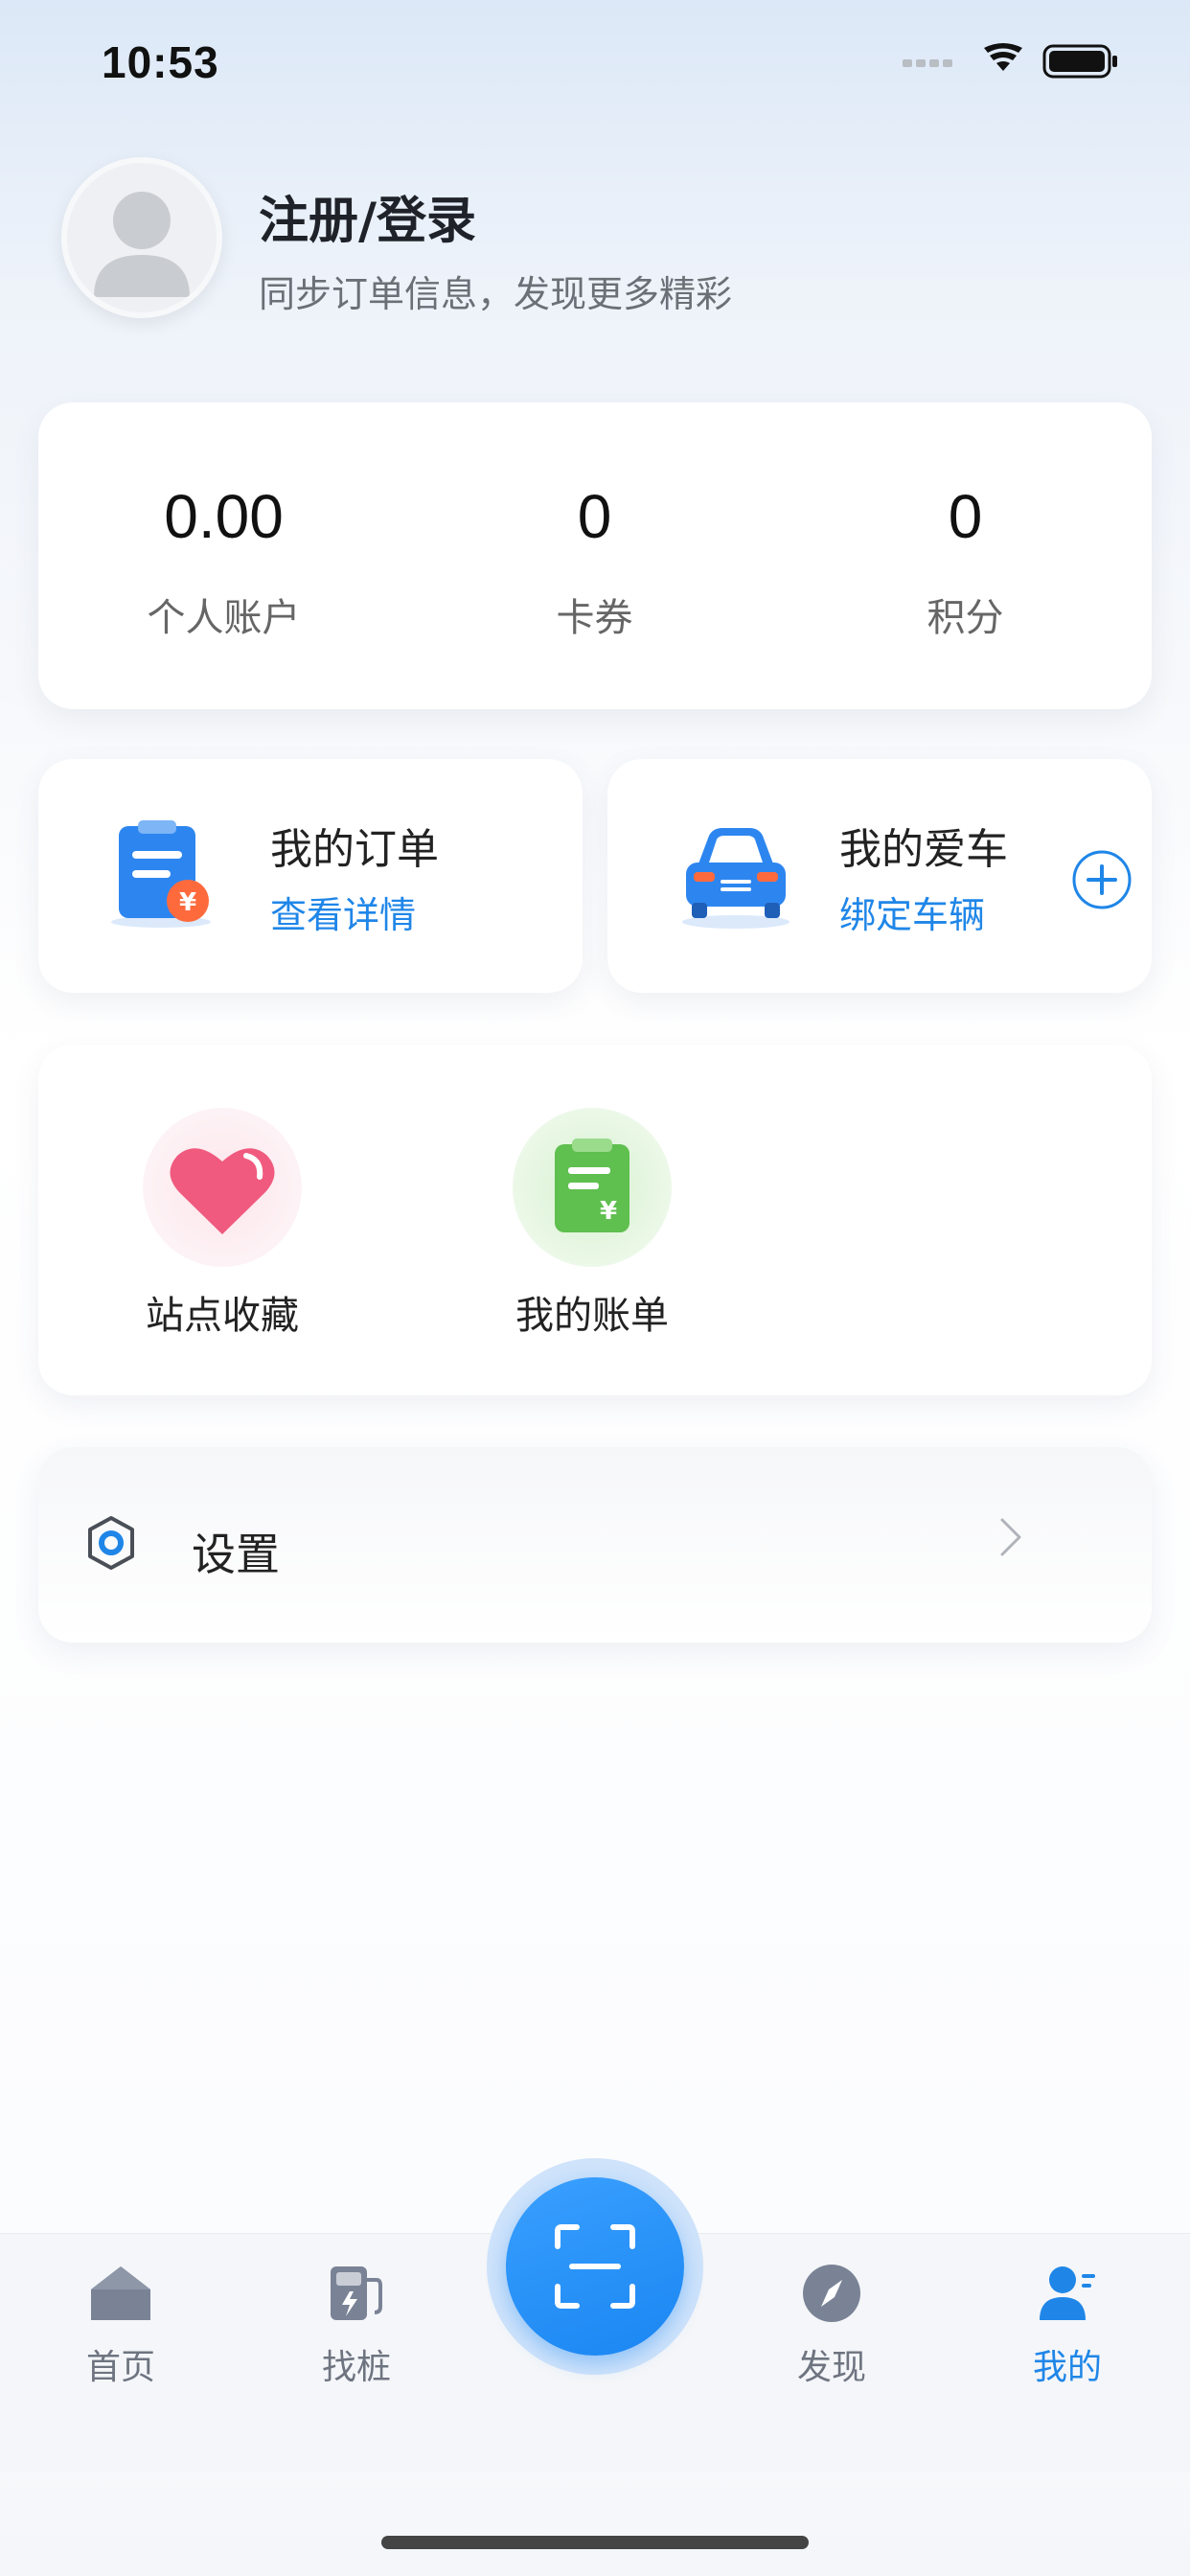 The image size is (1190, 2576). What do you see at coordinates (1068, 2293) in the screenshot?
I see `user-icon` at bounding box center [1068, 2293].